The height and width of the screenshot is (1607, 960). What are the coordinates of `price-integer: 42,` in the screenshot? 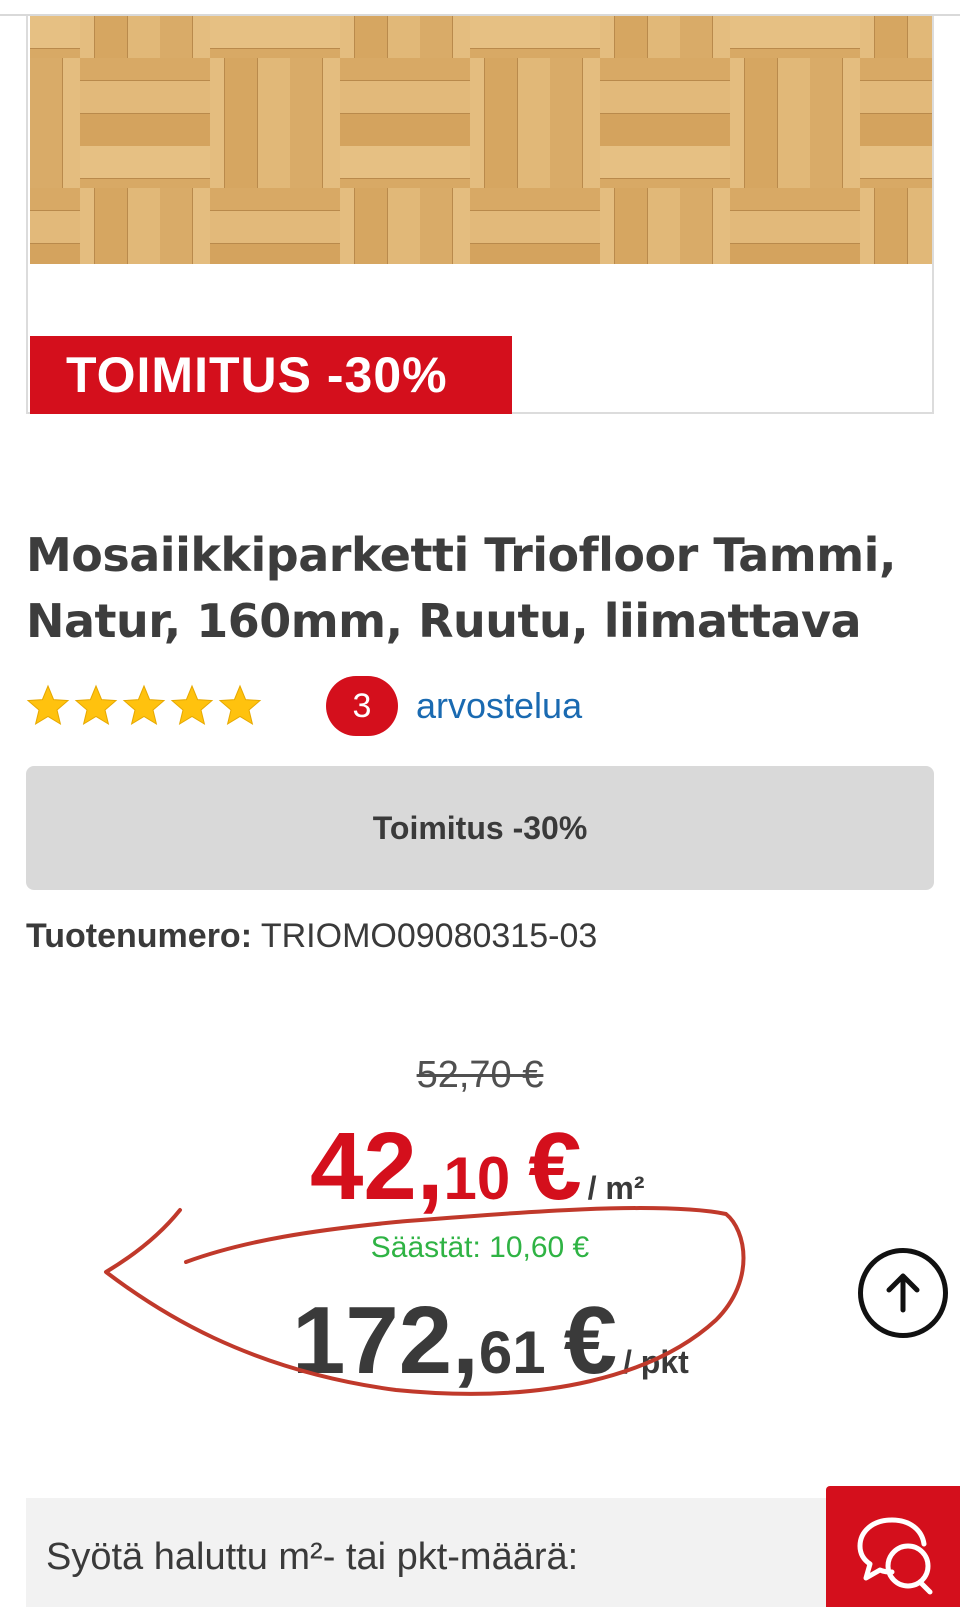 It's located at (377, 1166).